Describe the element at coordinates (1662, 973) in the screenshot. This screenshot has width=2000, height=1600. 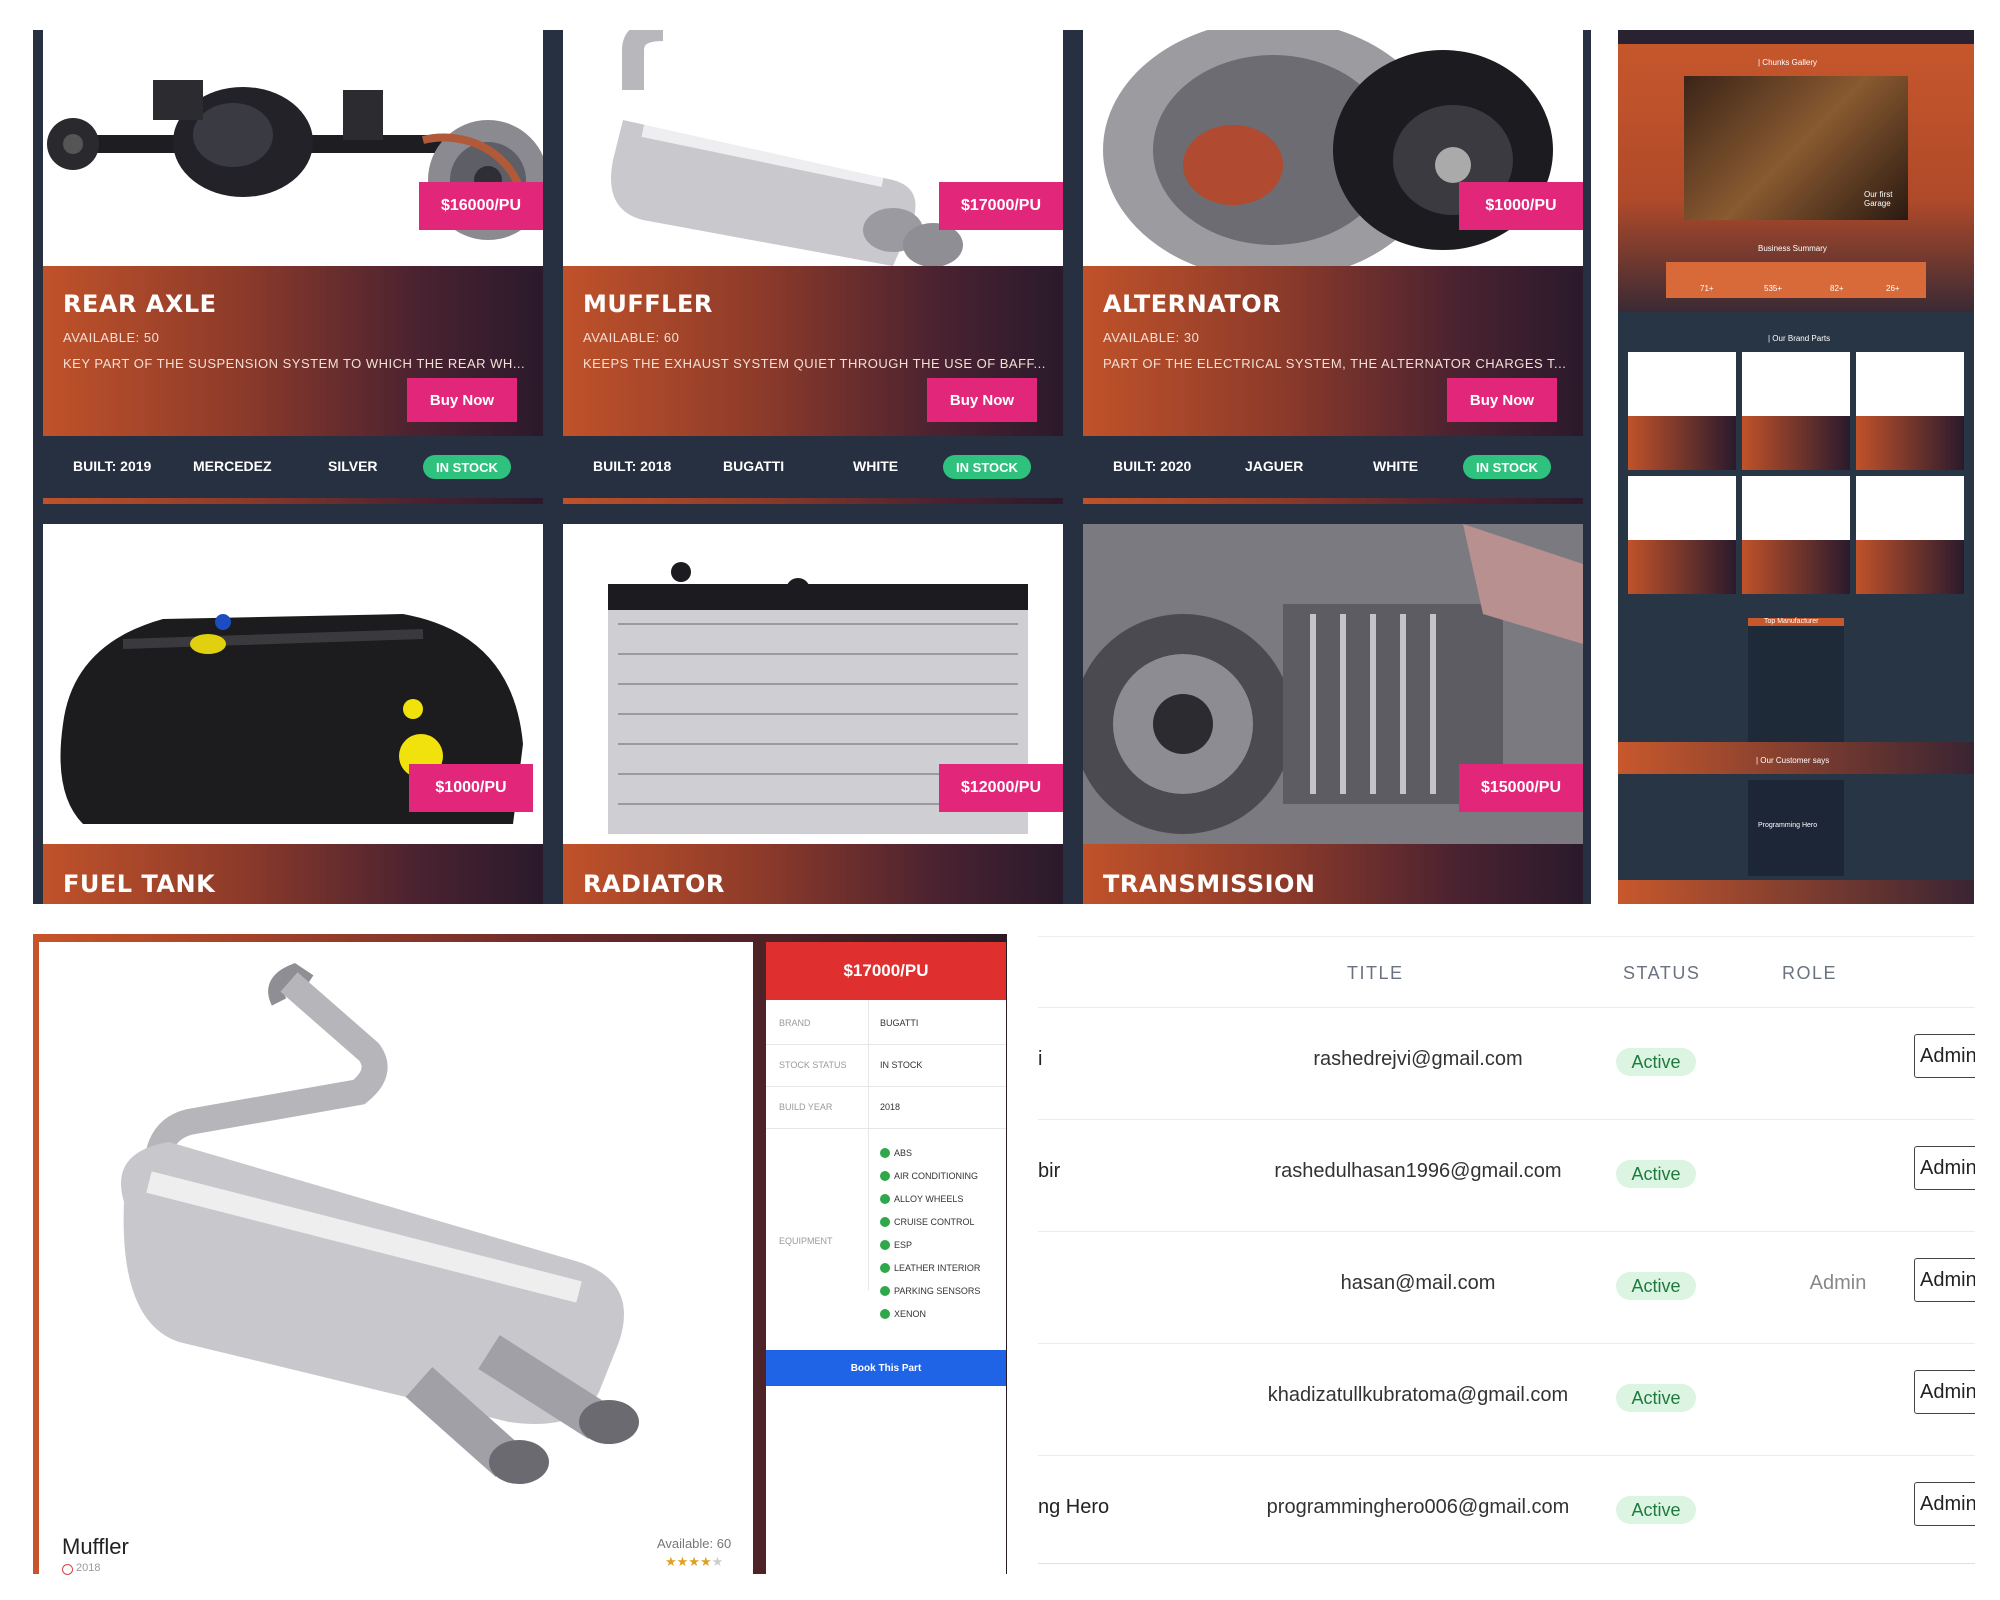
I see `header-status: STATUS` at that location.